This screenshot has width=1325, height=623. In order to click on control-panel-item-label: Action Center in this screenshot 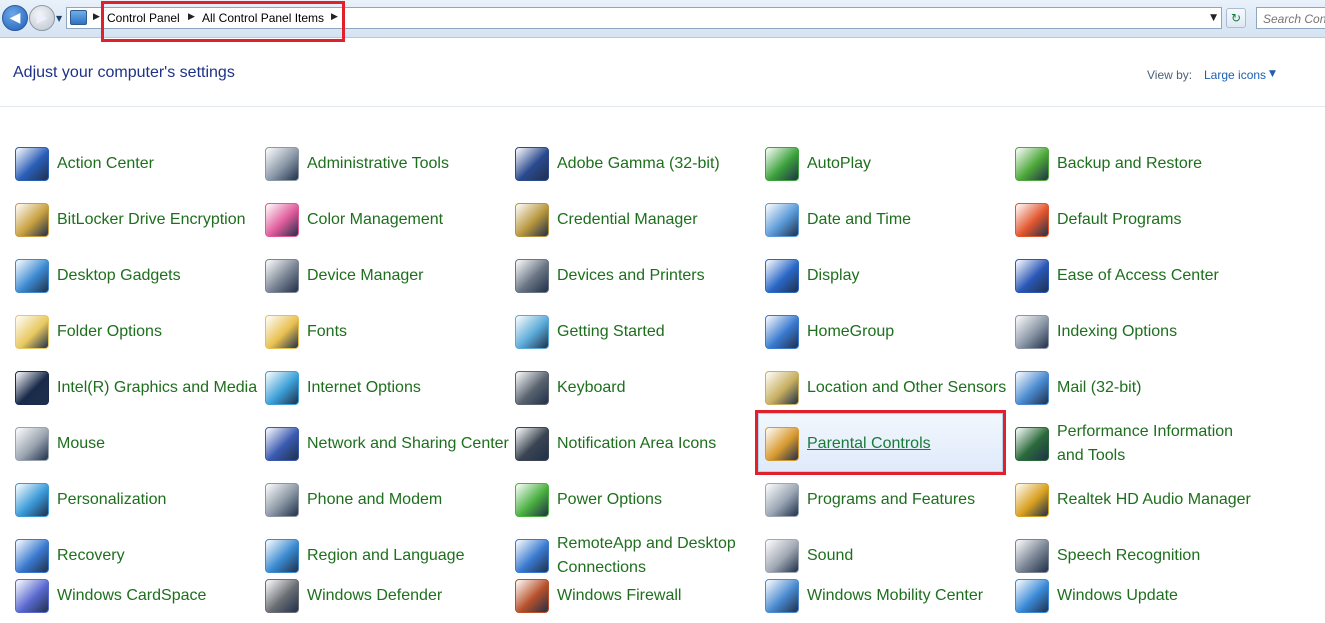, I will do `click(105, 164)`.